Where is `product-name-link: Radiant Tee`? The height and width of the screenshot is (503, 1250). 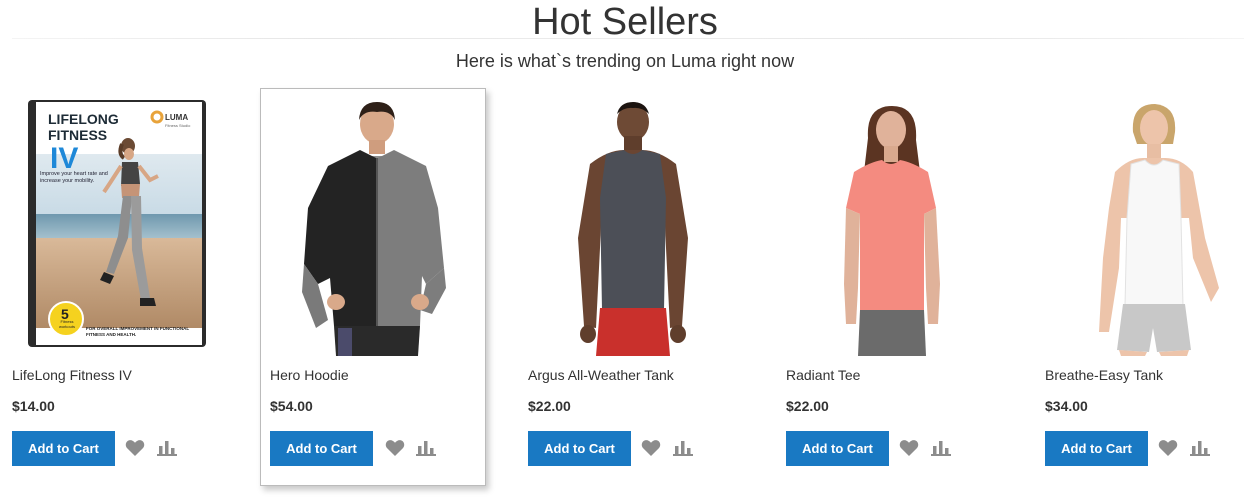
product-name-link: Radiant Tee is located at coordinates (823, 375).